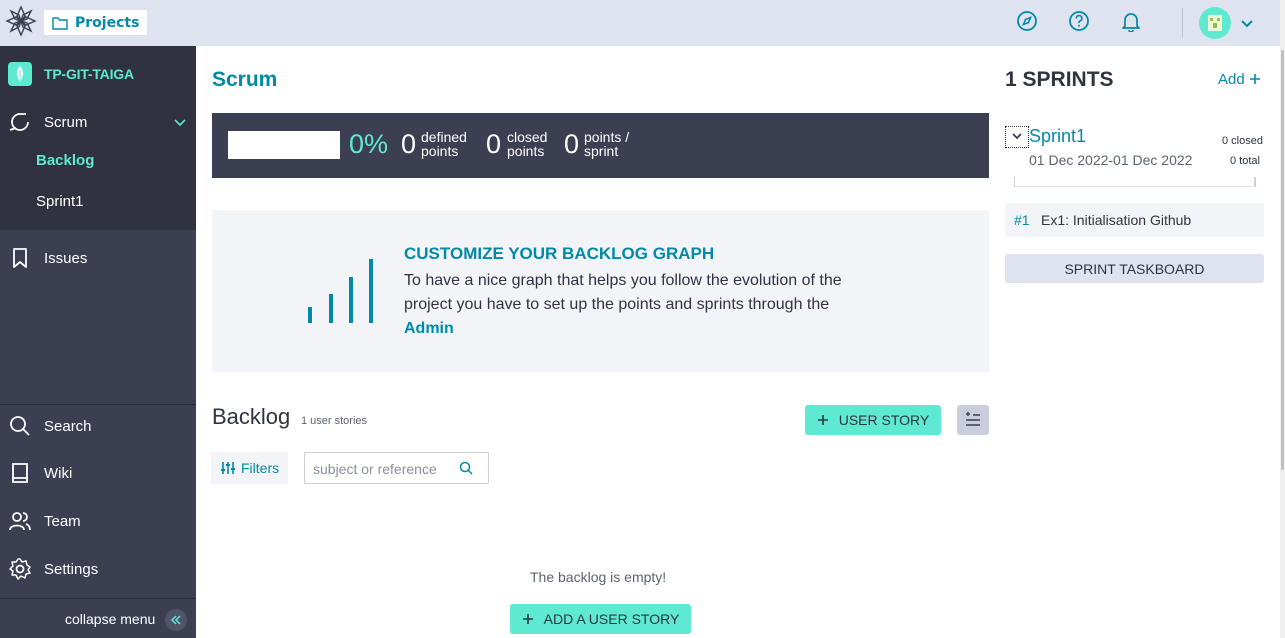  What do you see at coordinates (65, 160) in the screenshot?
I see `sidebar-item-backlog: Backlog` at bounding box center [65, 160].